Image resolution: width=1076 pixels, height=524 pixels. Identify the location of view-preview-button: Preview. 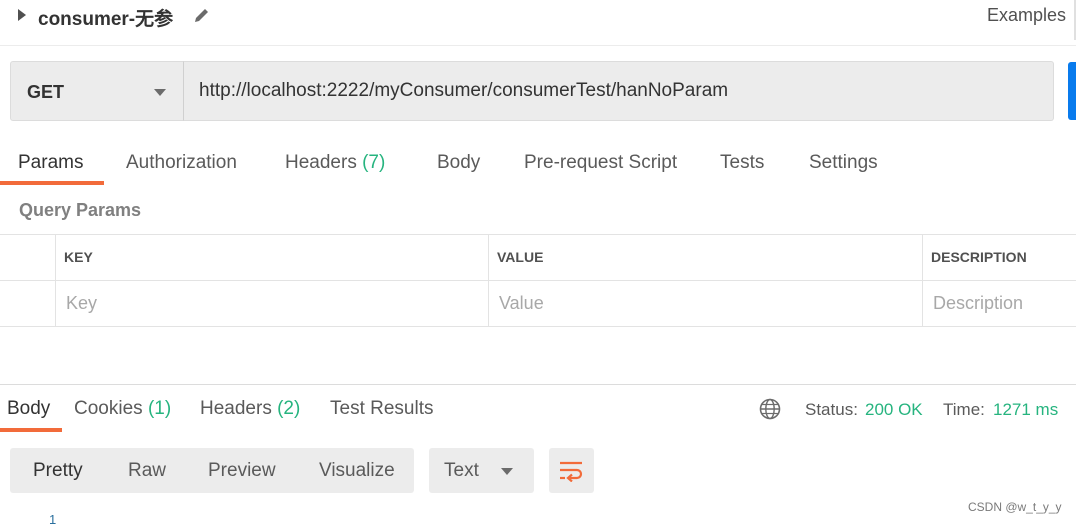
(242, 471).